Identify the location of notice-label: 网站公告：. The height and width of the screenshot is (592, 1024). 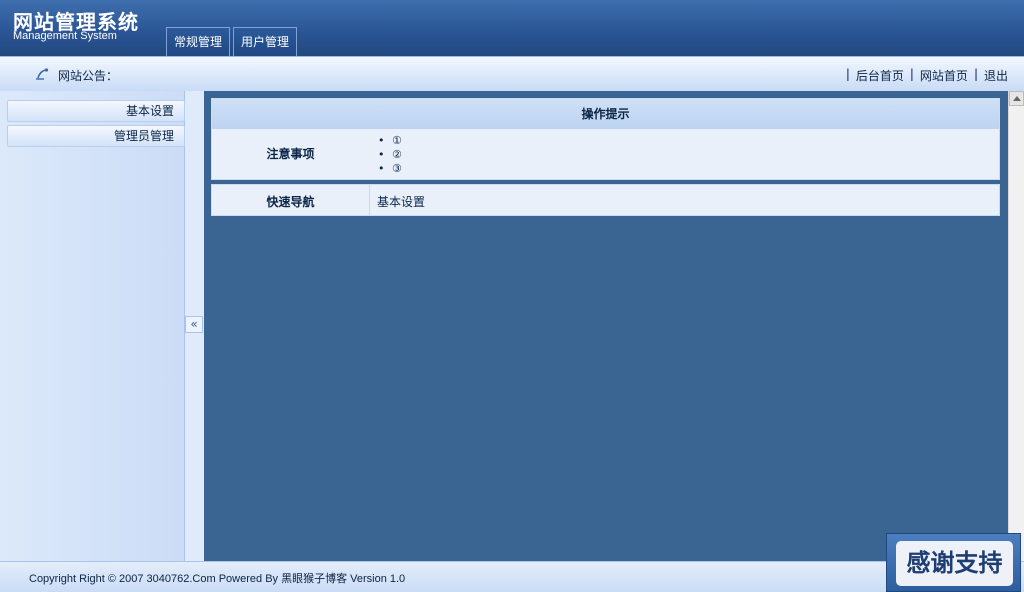
(88, 76).